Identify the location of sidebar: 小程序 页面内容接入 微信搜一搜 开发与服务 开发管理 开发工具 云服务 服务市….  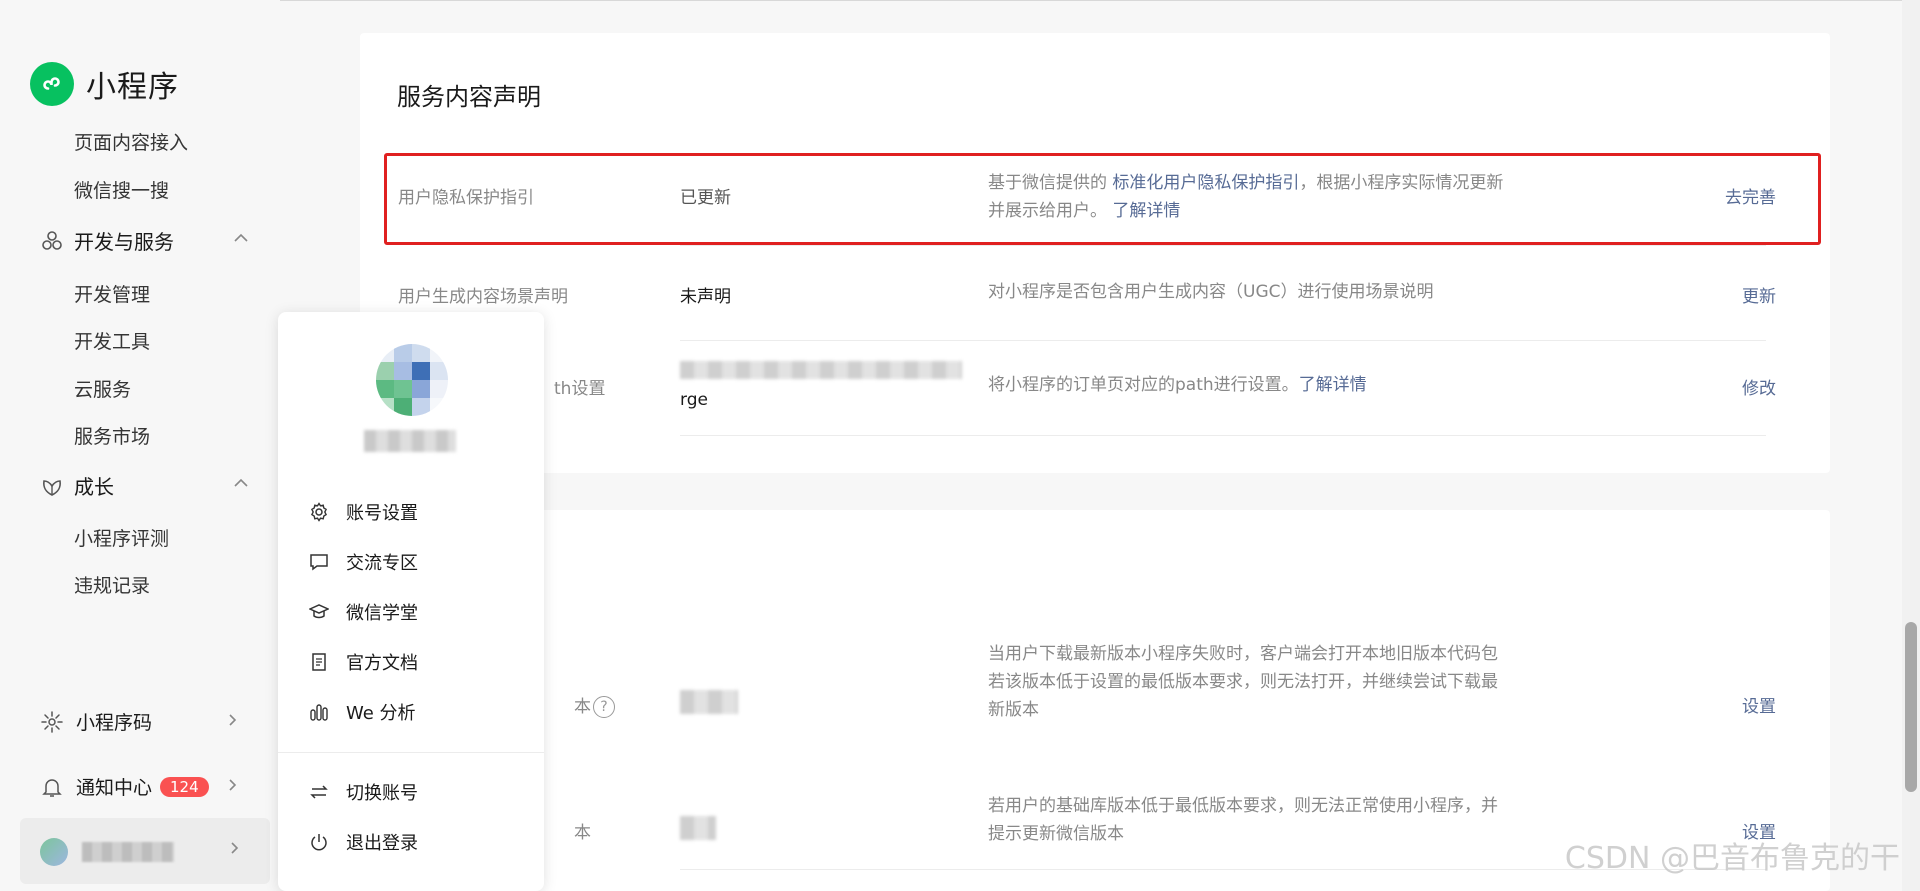
(140, 445).